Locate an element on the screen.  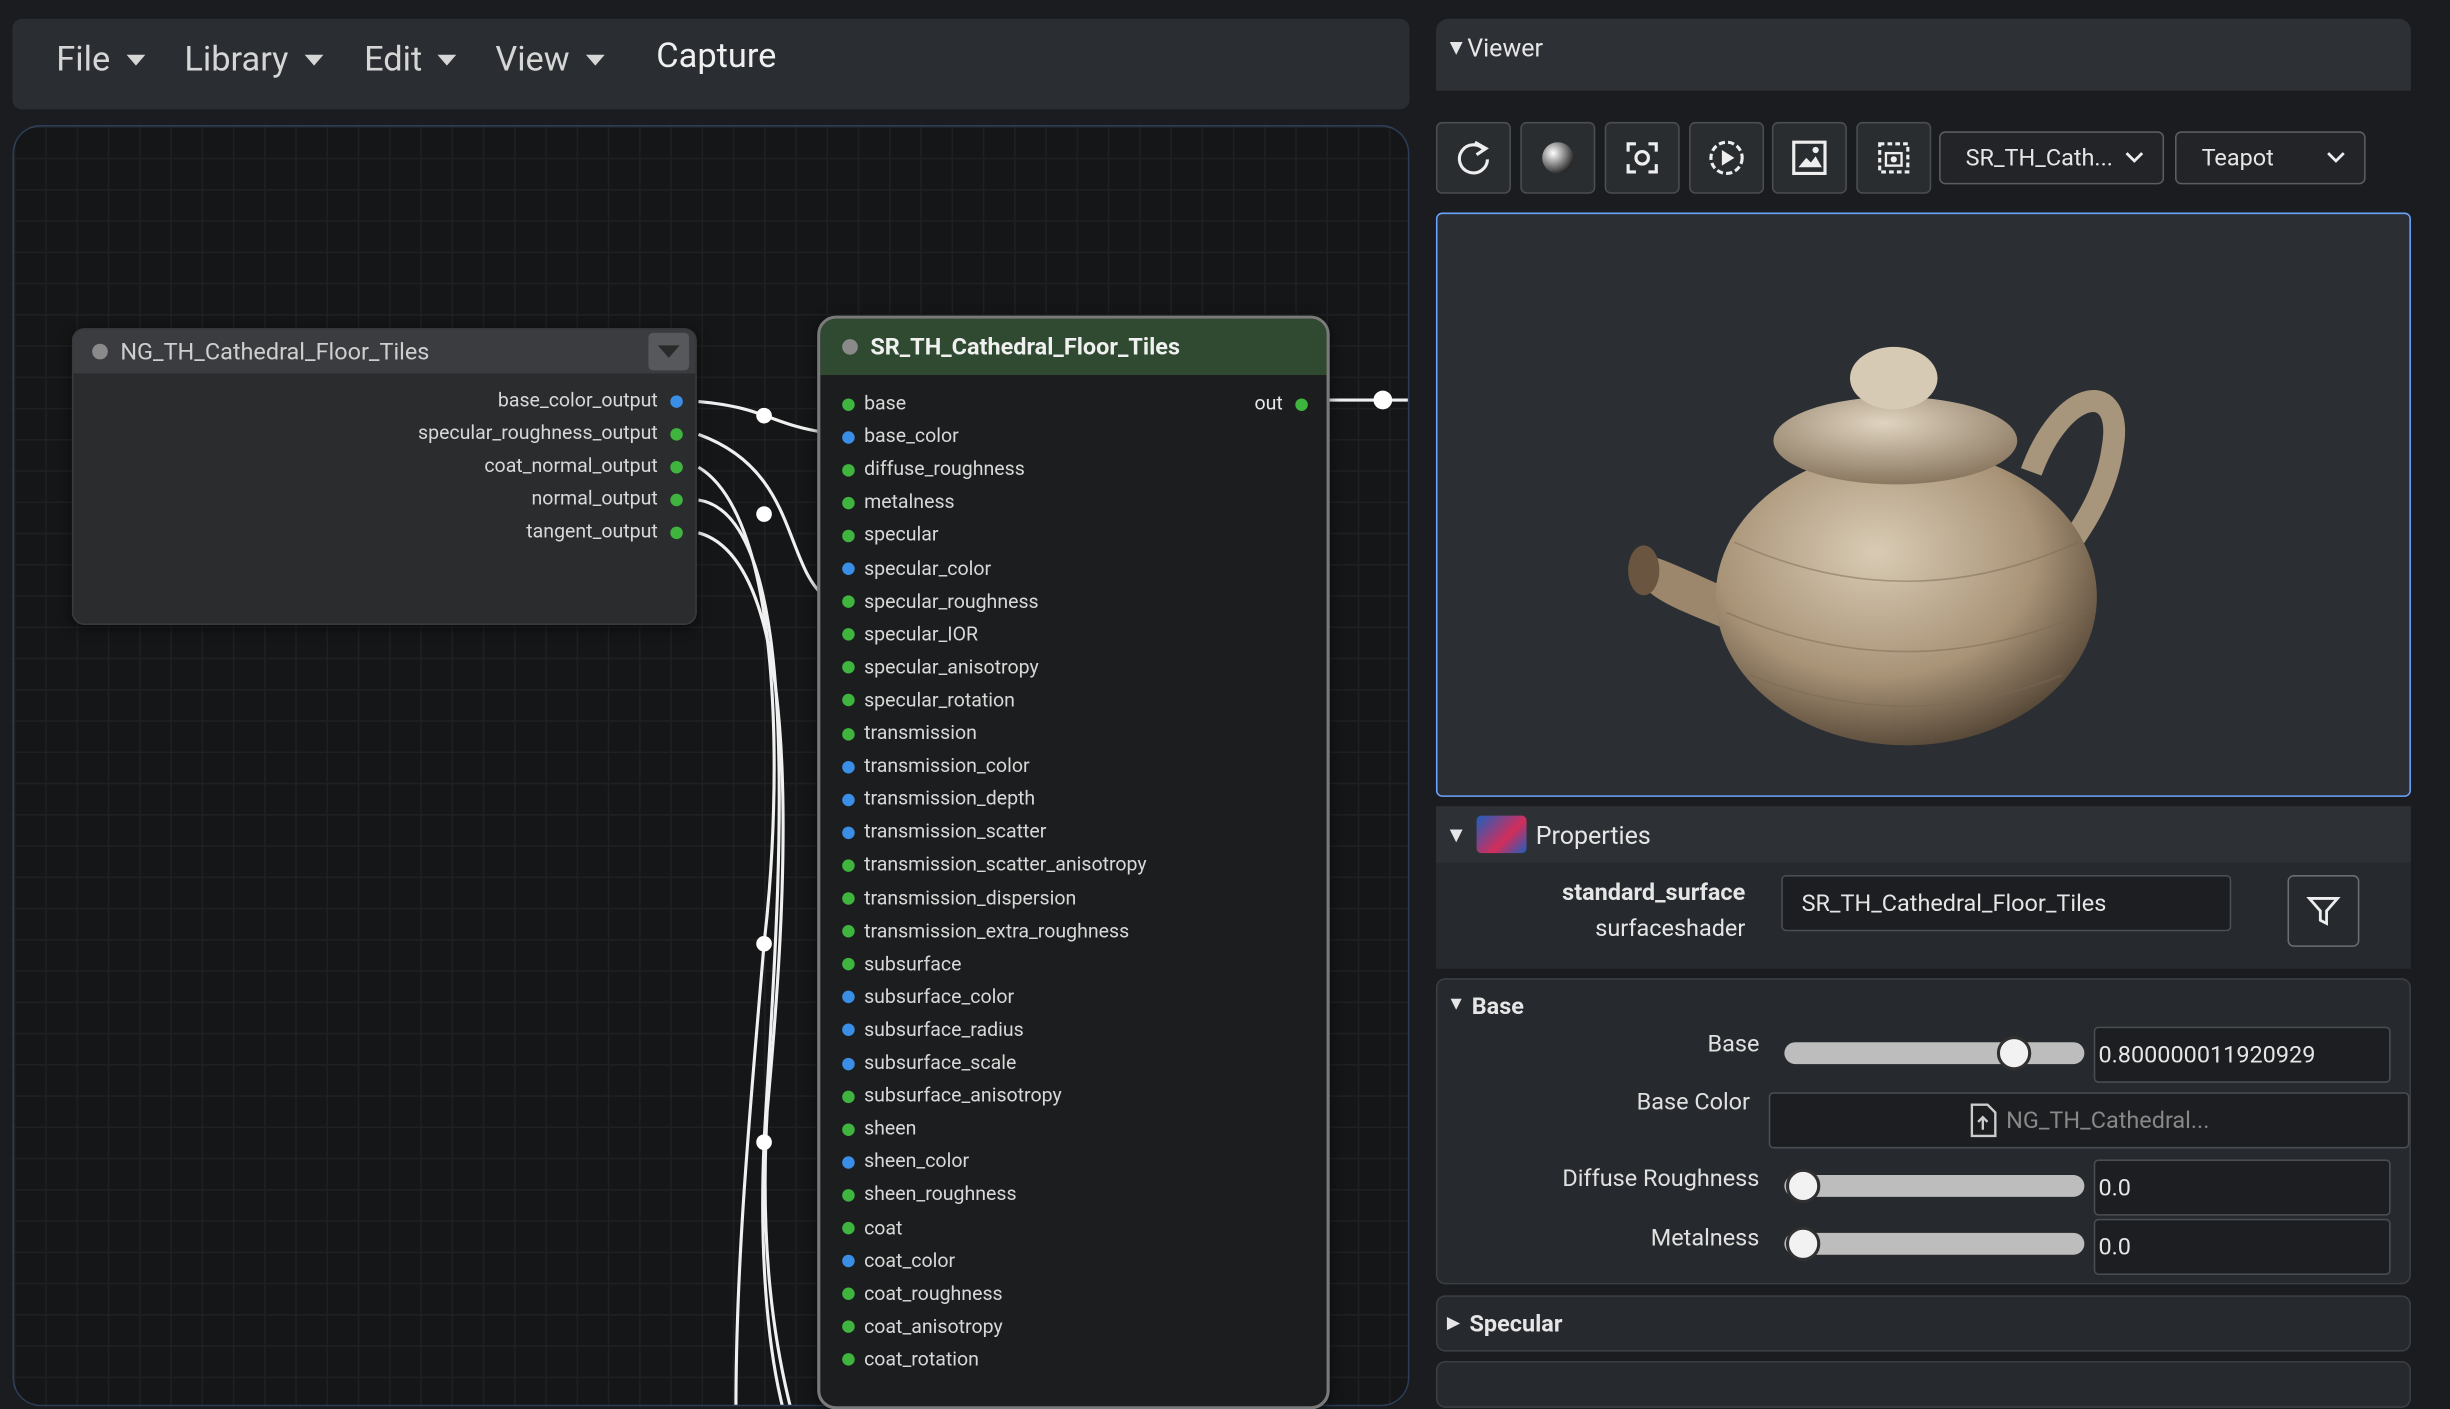
diffuse-roughness-input: 0.0 is located at coordinates (2242, 1187).